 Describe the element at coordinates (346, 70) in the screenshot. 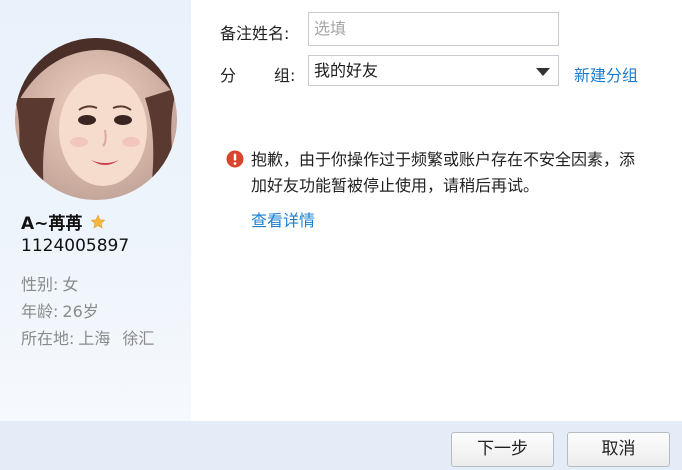

I see `group-select-value: 我的好友` at that location.